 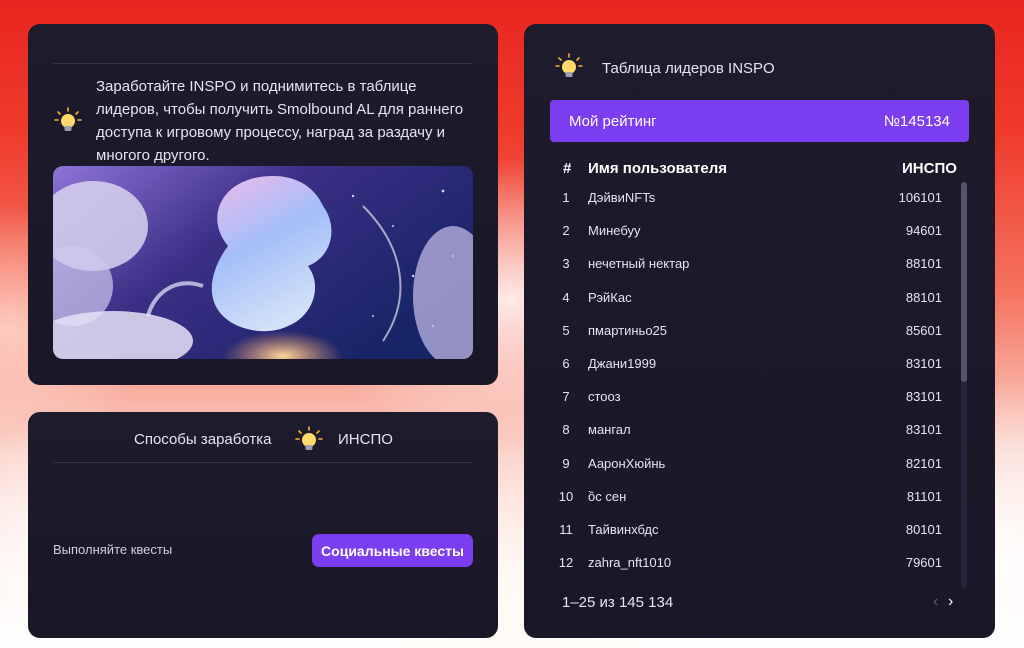 What do you see at coordinates (263, 462) in the screenshot?
I see `earn-divider` at bounding box center [263, 462].